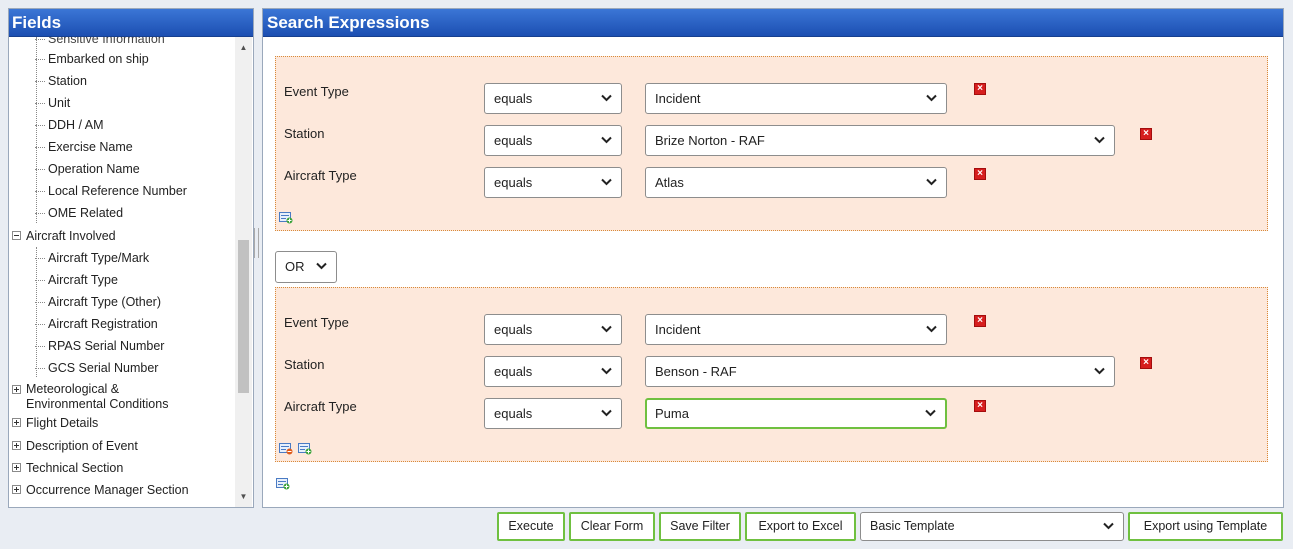 Image resolution: width=1293 pixels, height=549 pixels. Describe the element at coordinates (286, 449) in the screenshot. I see `remove-group-icon` at that location.